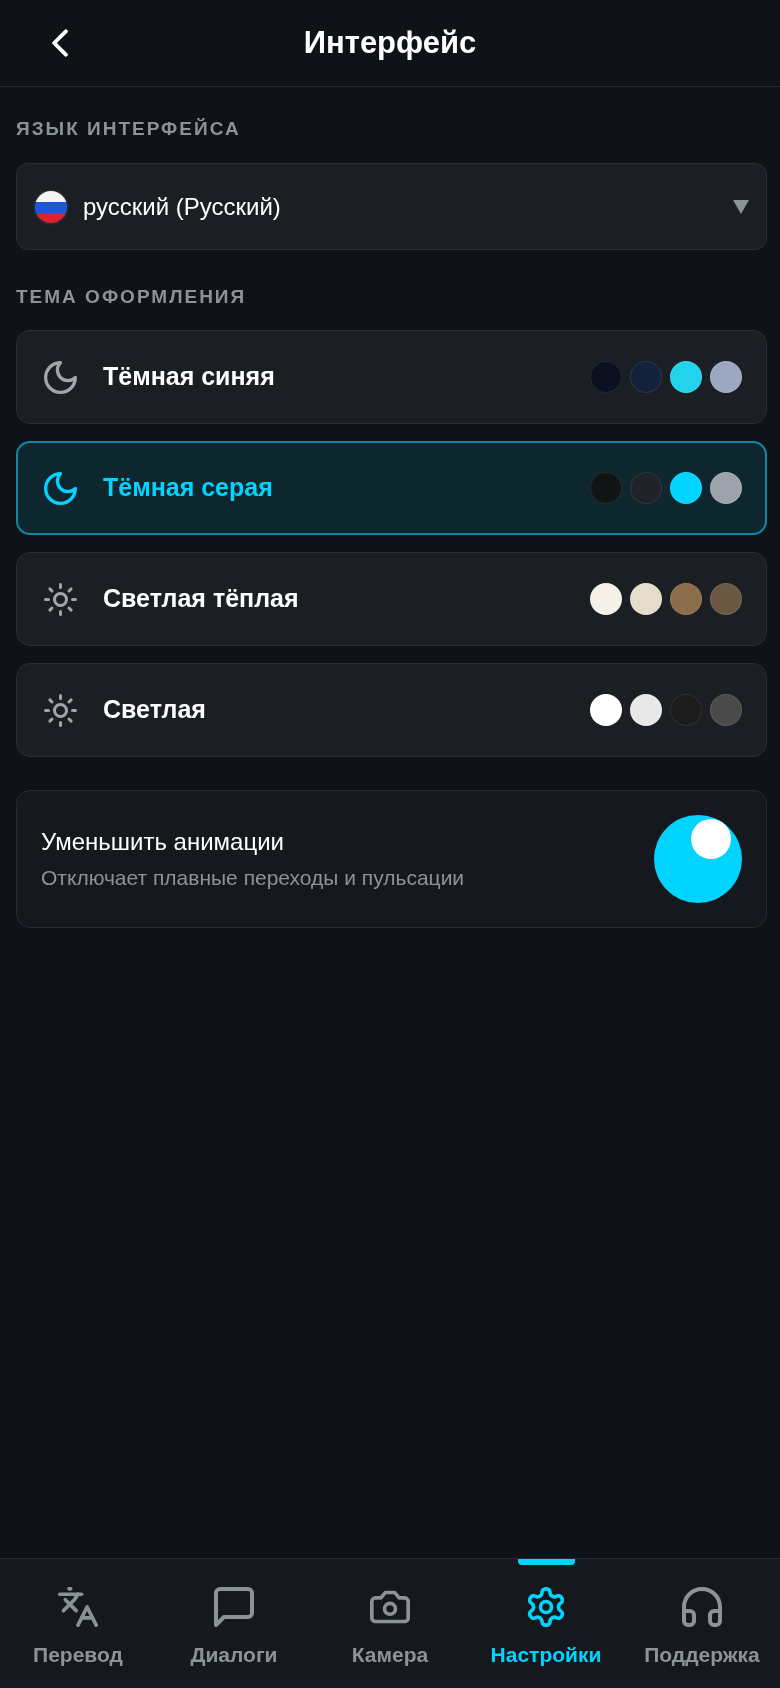 Image resolution: width=780 pixels, height=1688 pixels. I want to click on settings-icon, so click(546, 1607).